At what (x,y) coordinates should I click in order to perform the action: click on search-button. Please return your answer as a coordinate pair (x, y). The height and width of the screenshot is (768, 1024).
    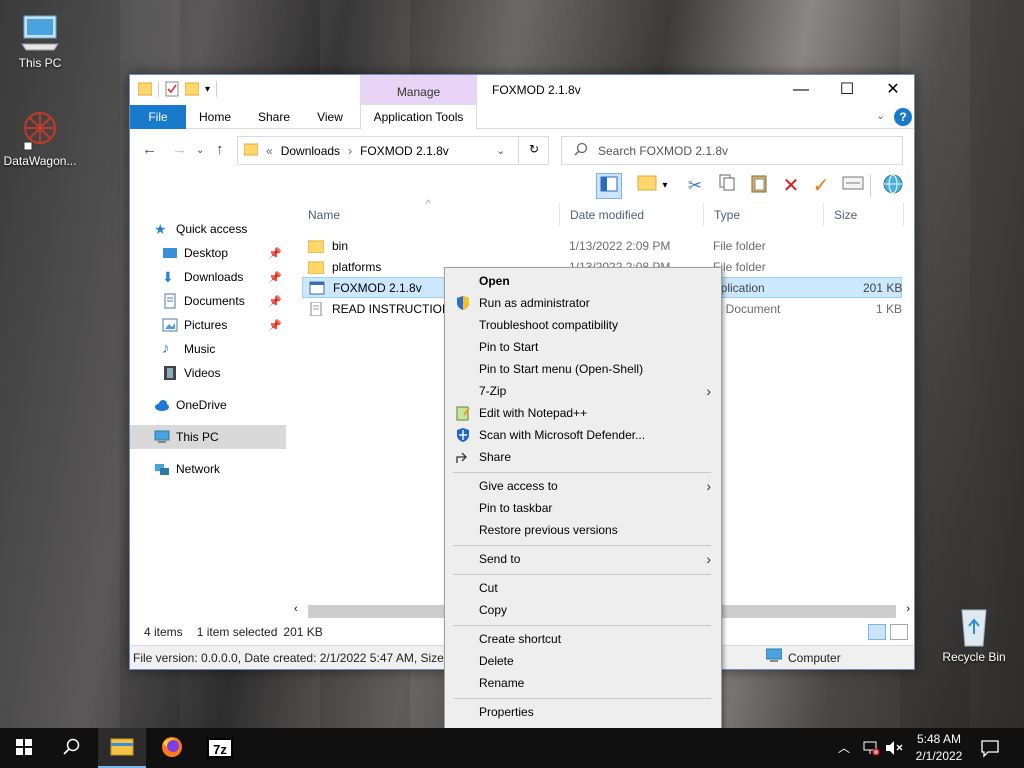
    Looking at the image, I should click on (72, 748).